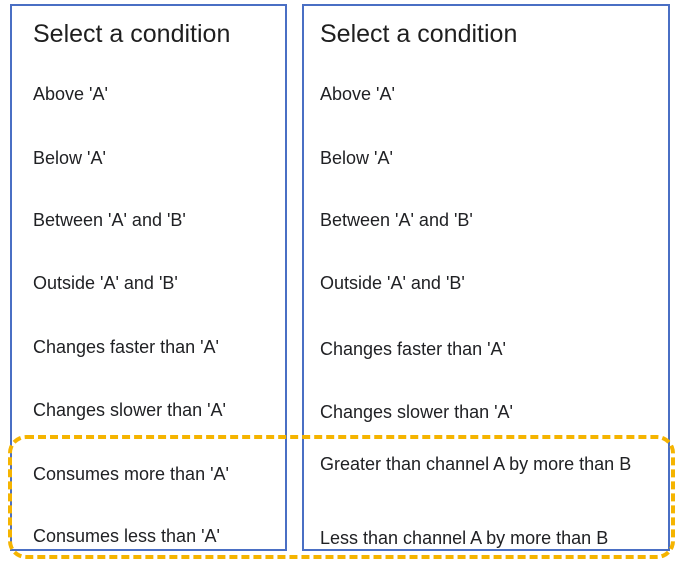 Image resolution: width=678 pixels, height=562 pixels. Describe the element at coordinates (155, 536) in the screenshot. I see `option-consumes-less: Consumes less than 'A'` at that location.